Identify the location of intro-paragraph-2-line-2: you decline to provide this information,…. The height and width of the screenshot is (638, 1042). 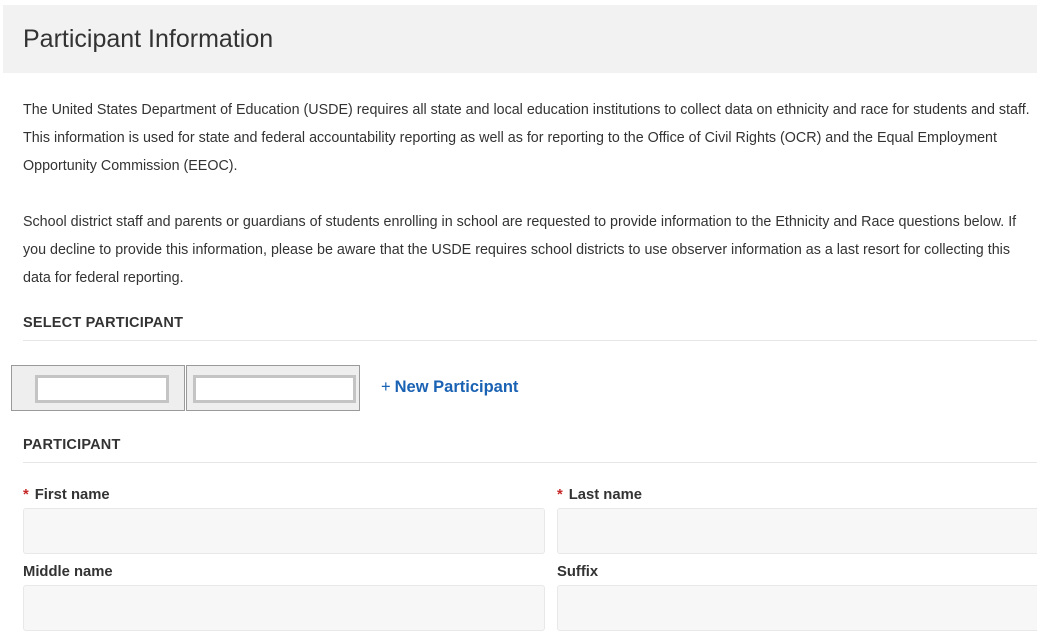
(516, 250).